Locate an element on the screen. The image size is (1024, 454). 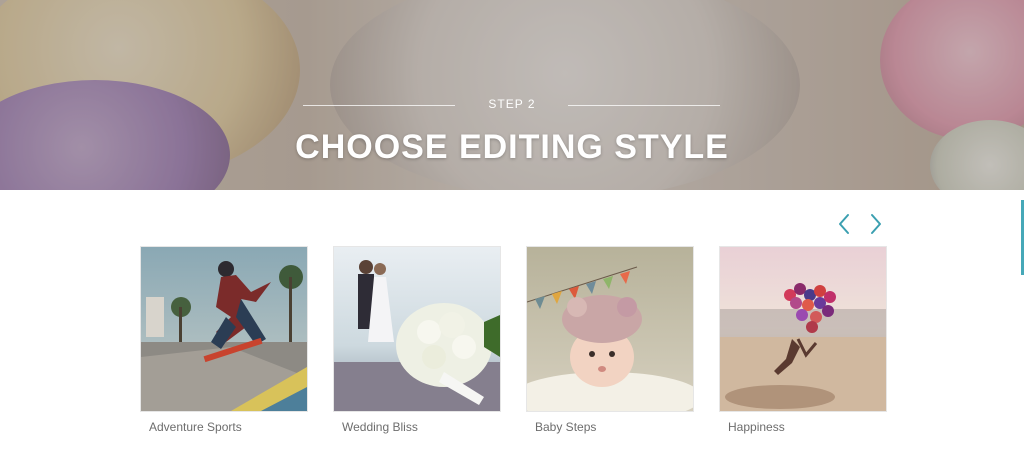
style-card-happiness: Happiness is located at coordinates (803, 340).